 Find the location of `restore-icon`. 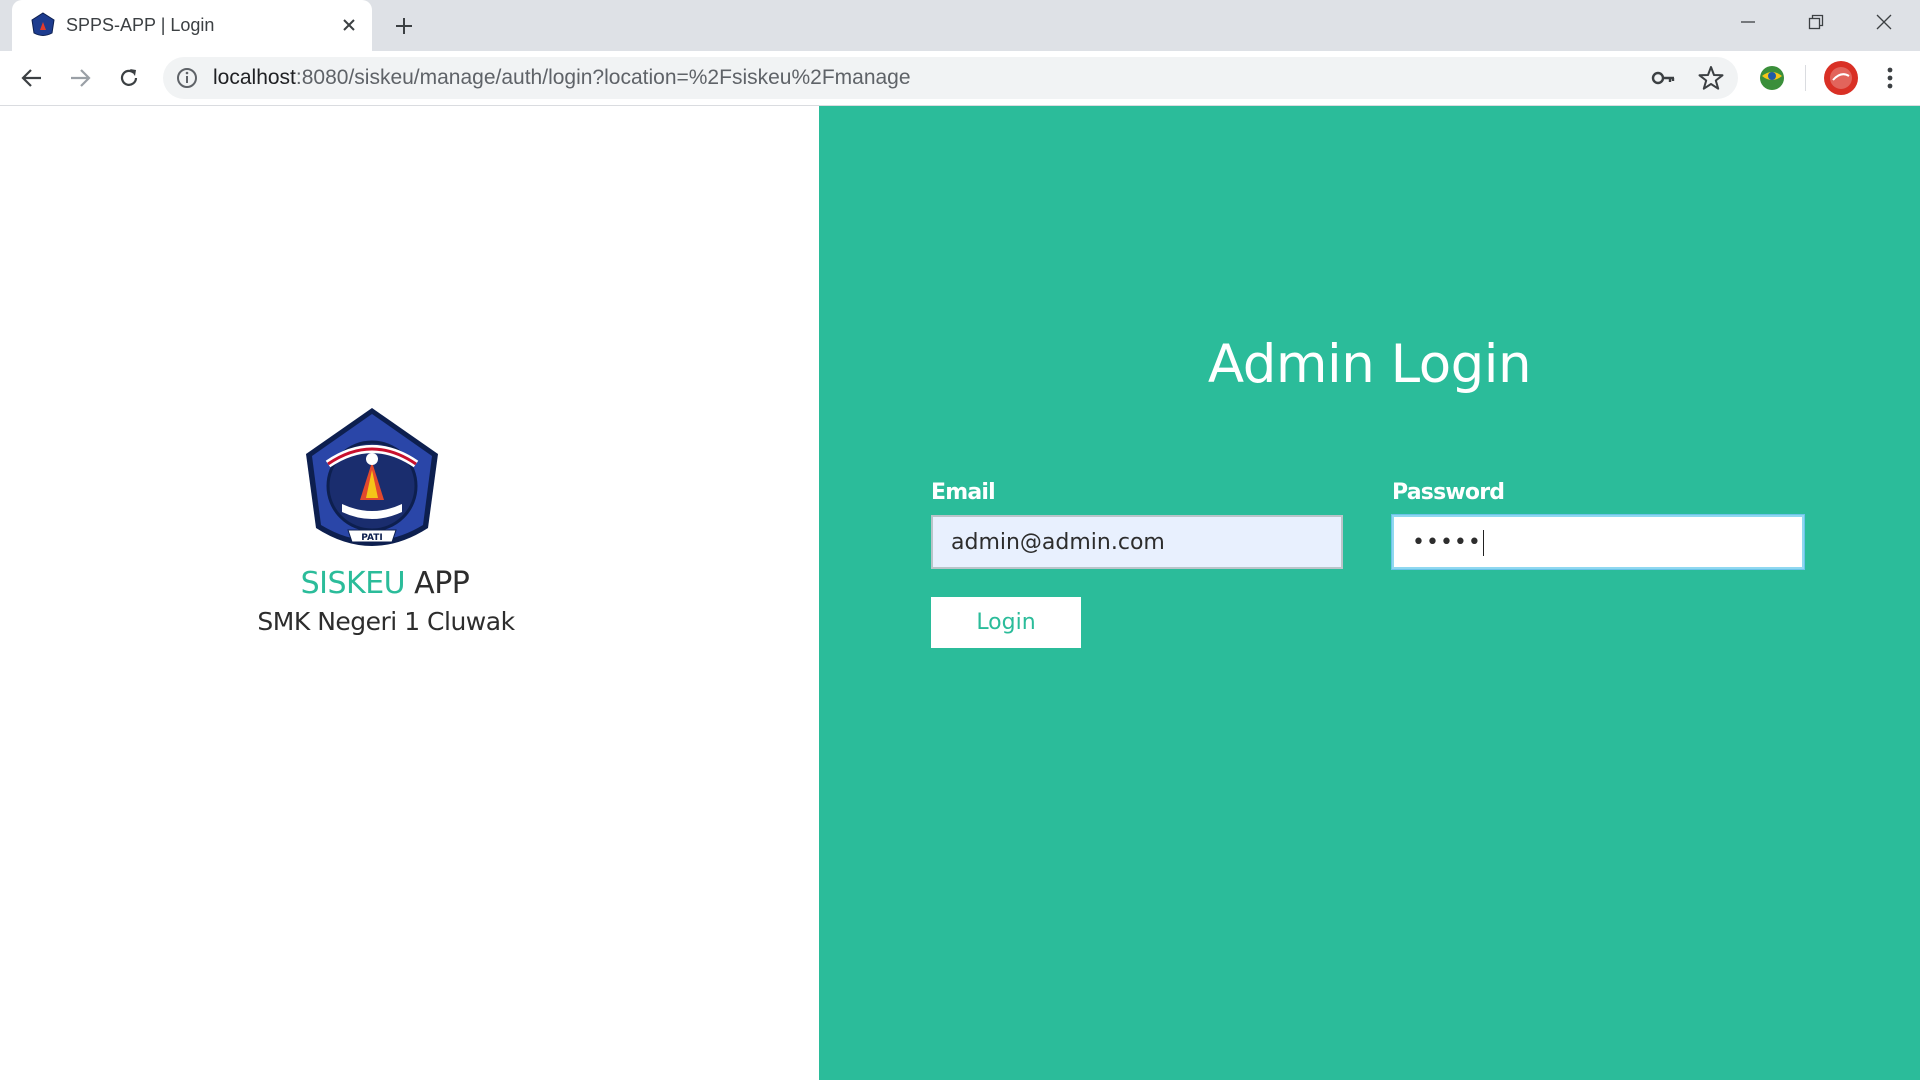

restore-icon is located at coordinates (1816, 22).